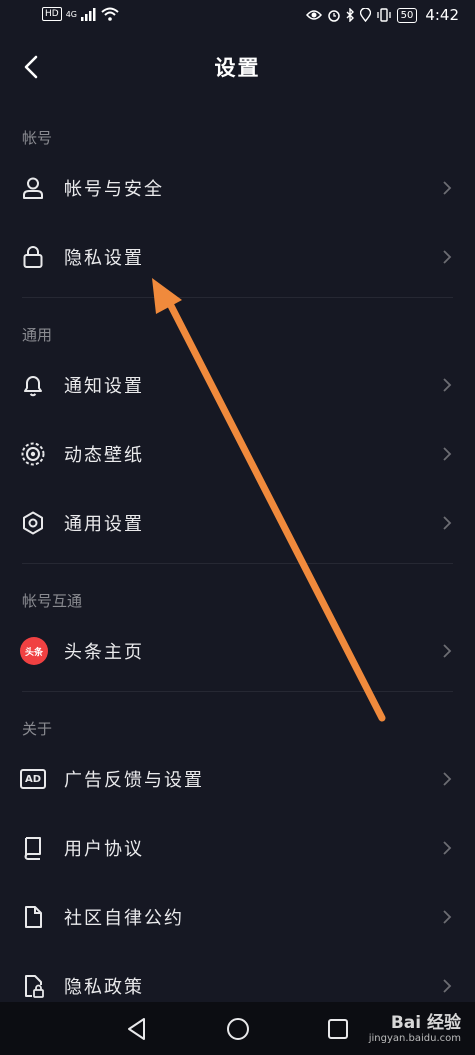 Image resolution: width=475 pixels, height=1055 pixels. Describe the element at coordinates (104, 258) in the screenshot. I see `row-label: 隐私设置` at that location.